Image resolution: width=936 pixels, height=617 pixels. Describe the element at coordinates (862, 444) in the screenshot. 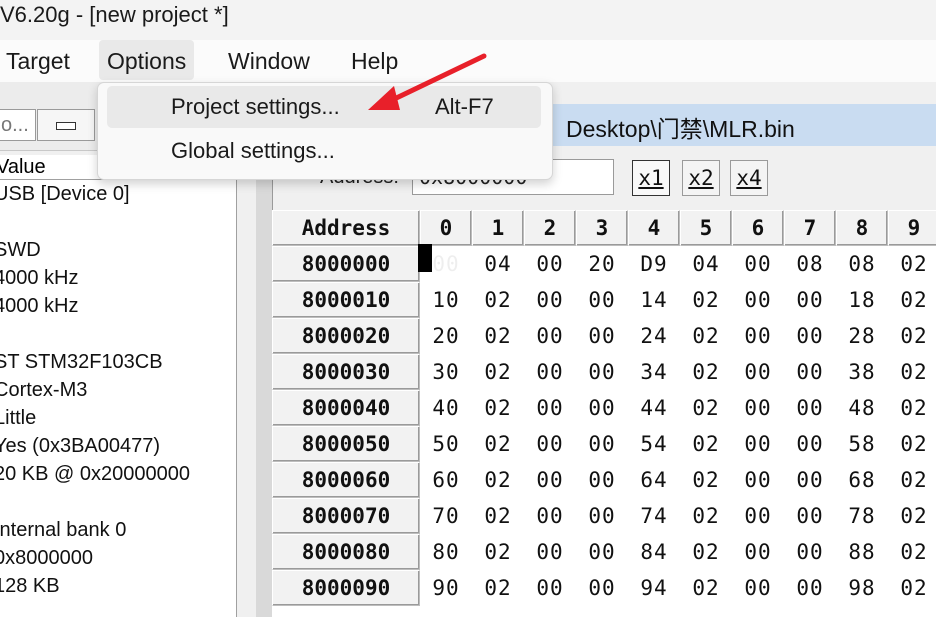

I see `memory-byte: 58` at that location.